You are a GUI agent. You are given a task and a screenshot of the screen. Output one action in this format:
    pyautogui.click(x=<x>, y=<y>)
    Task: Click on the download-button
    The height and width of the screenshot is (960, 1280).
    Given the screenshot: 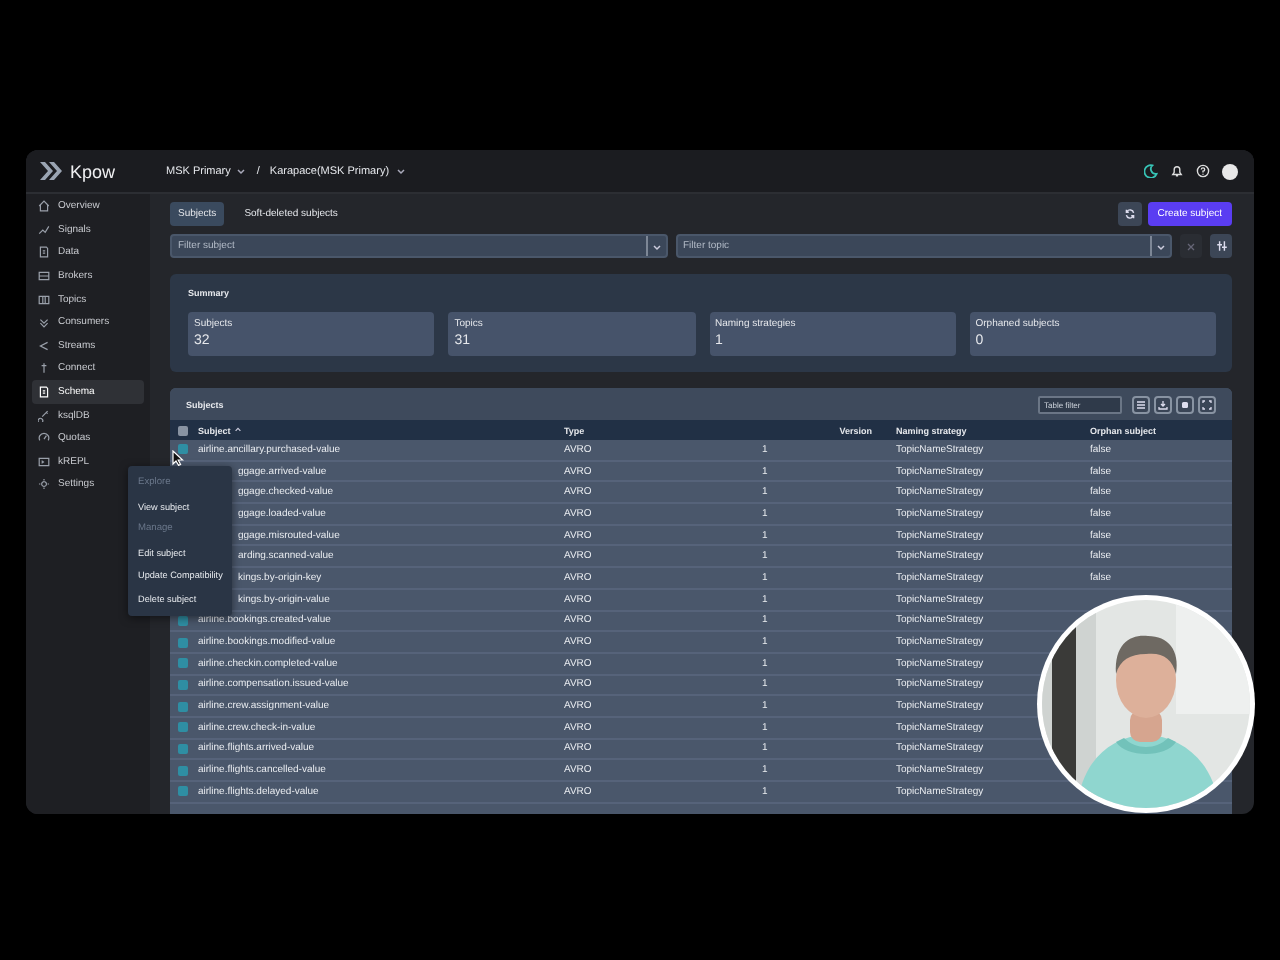 What is the action you would take?
    pyautogui.click(x=1163, y=404)
    